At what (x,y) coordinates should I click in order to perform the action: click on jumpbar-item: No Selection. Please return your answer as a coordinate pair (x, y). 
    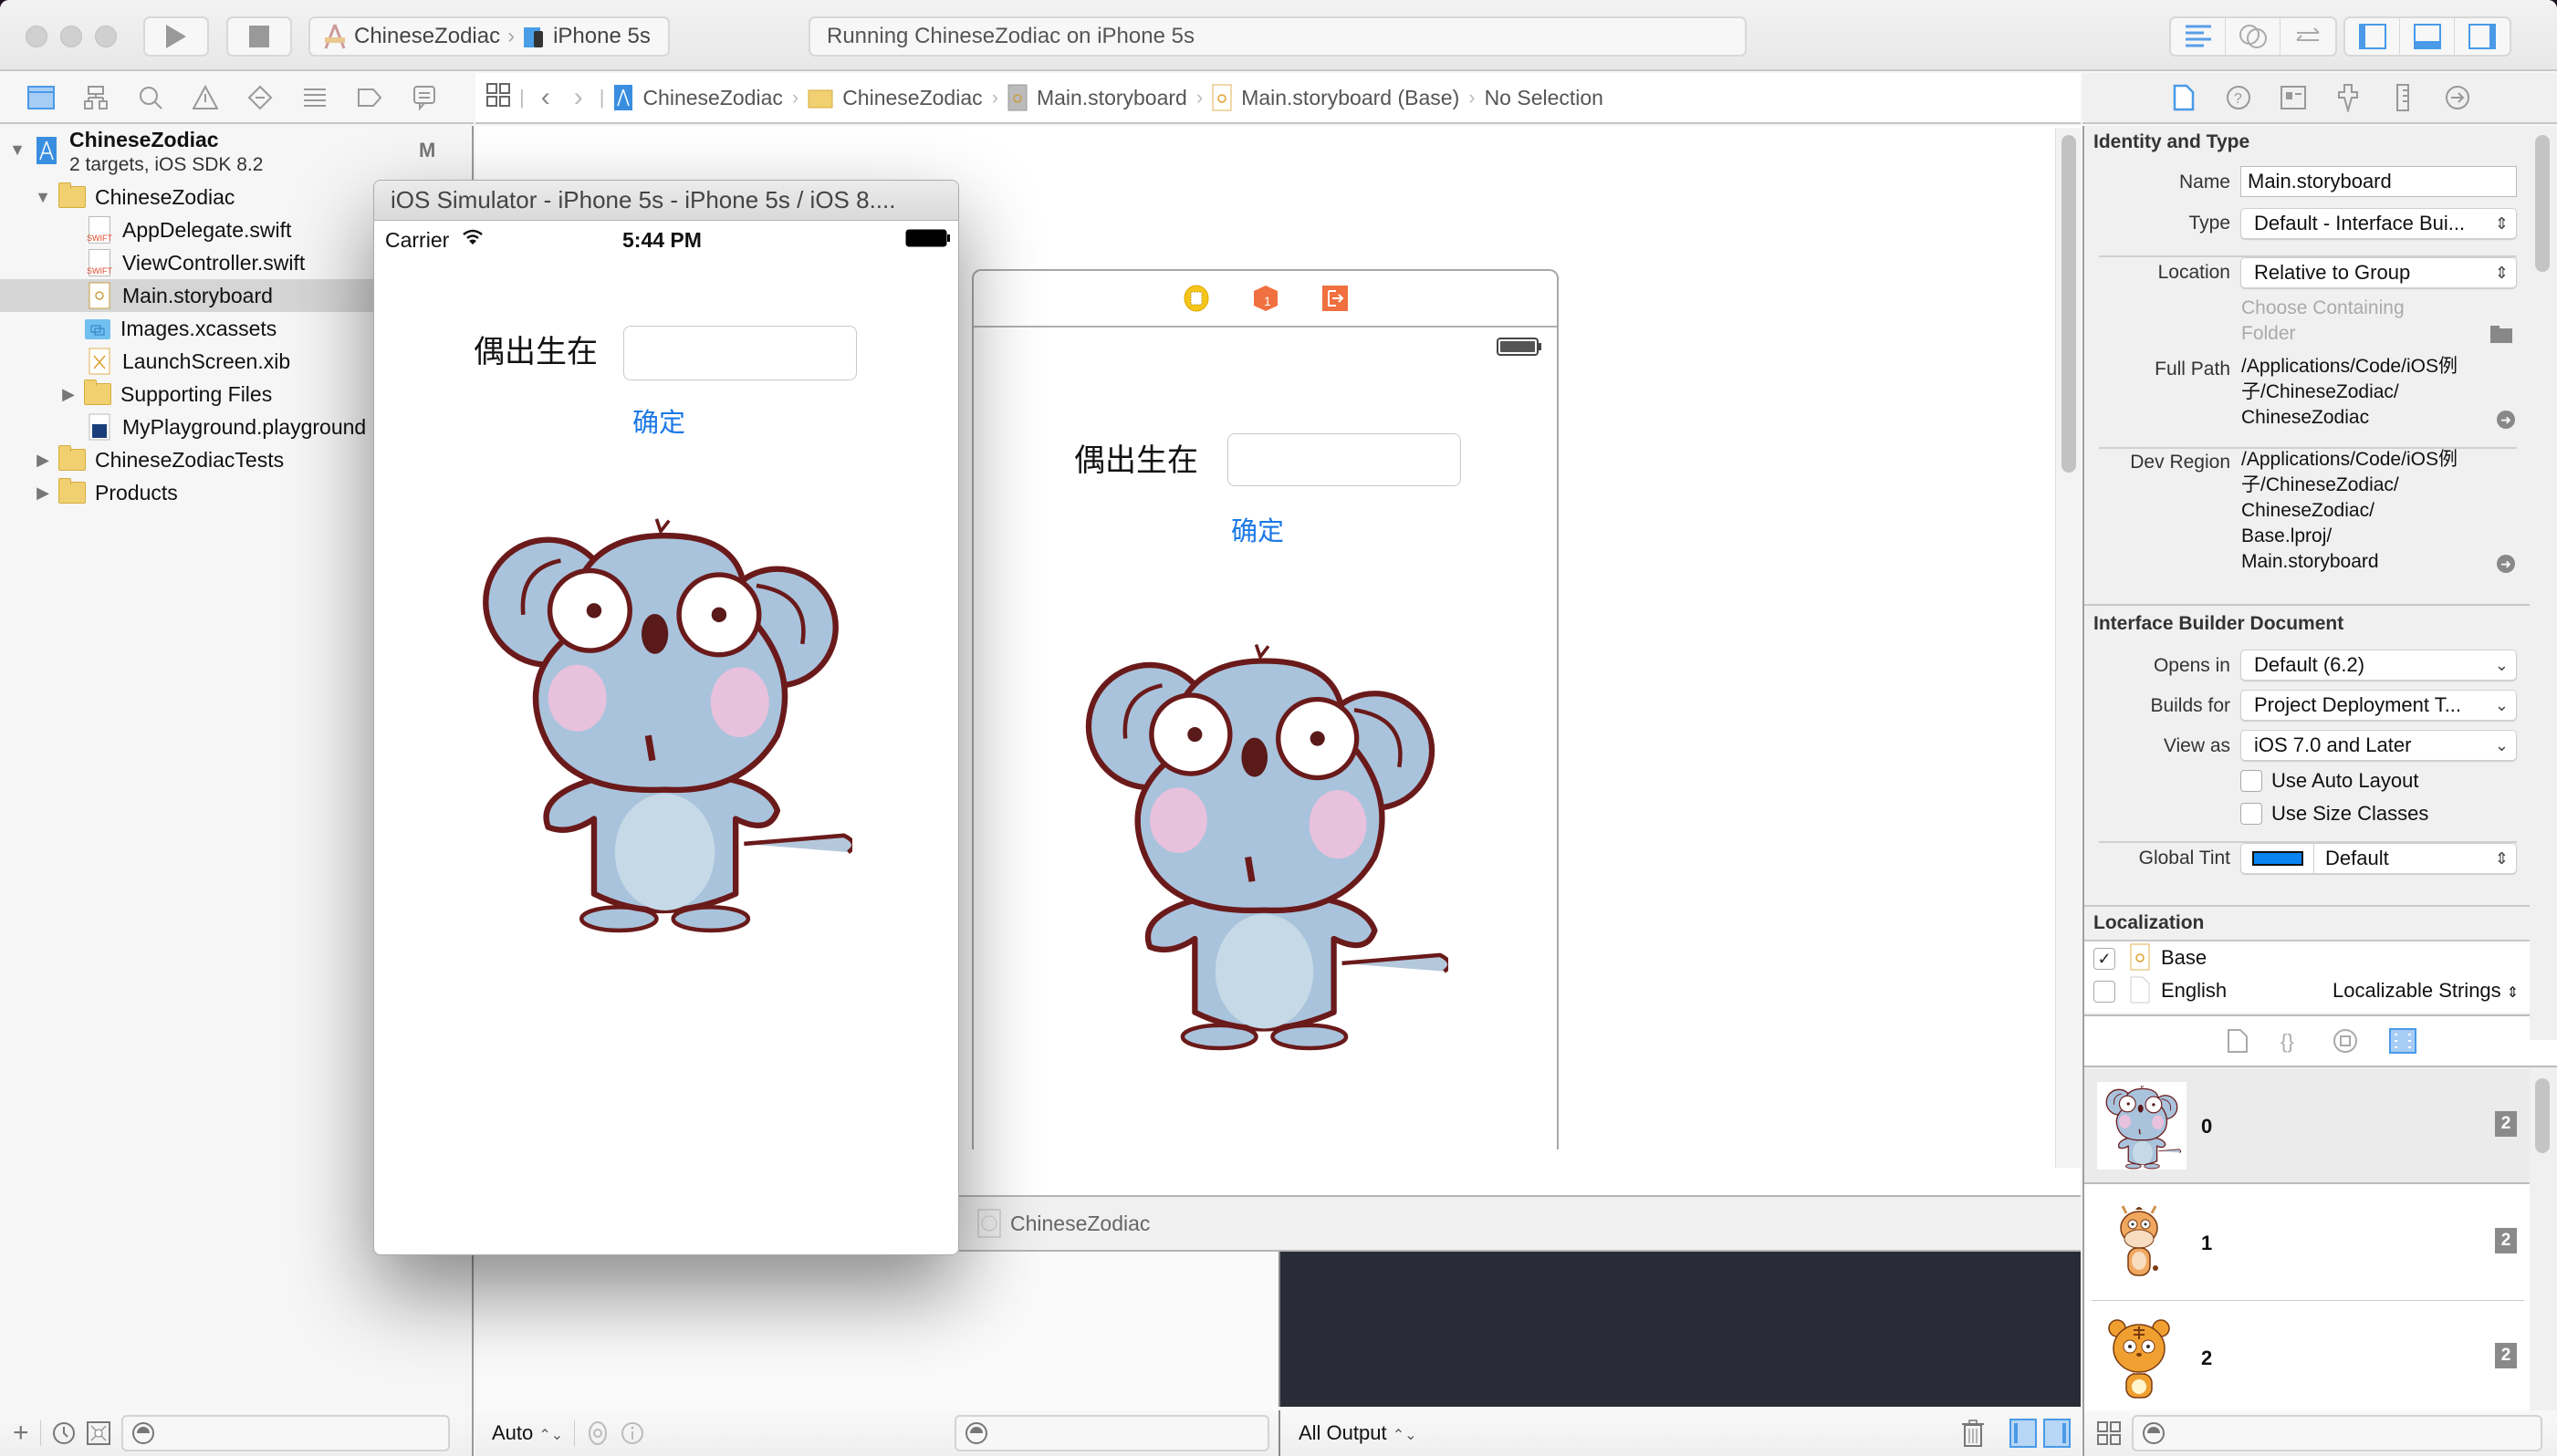
    Looking at the image, I should click on (1544, 98).